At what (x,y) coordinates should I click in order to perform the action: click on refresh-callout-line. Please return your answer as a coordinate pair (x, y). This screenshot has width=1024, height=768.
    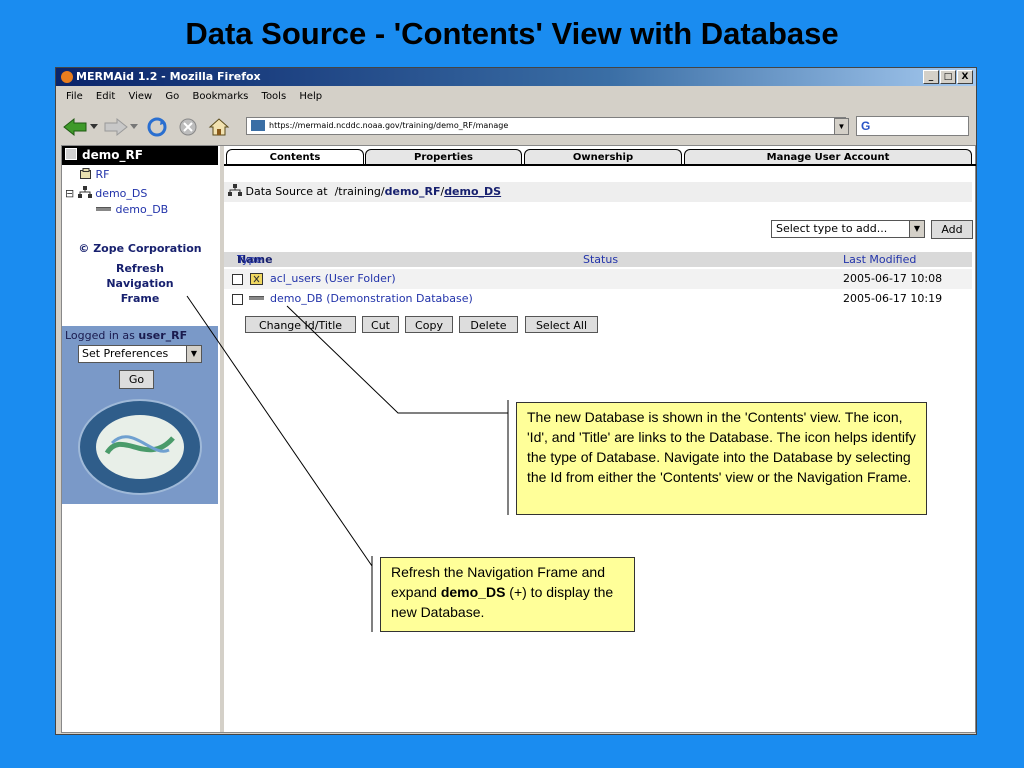
    Looking at the image, I should click on (279, 431).